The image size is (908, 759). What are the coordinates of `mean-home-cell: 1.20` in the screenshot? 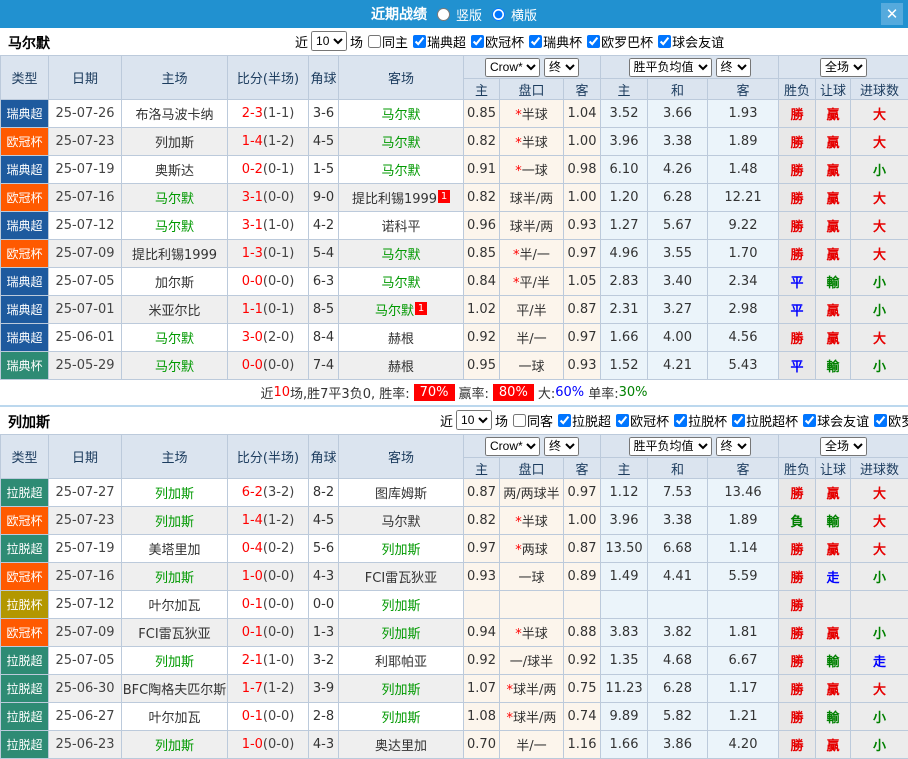 It's located at (624, 198).